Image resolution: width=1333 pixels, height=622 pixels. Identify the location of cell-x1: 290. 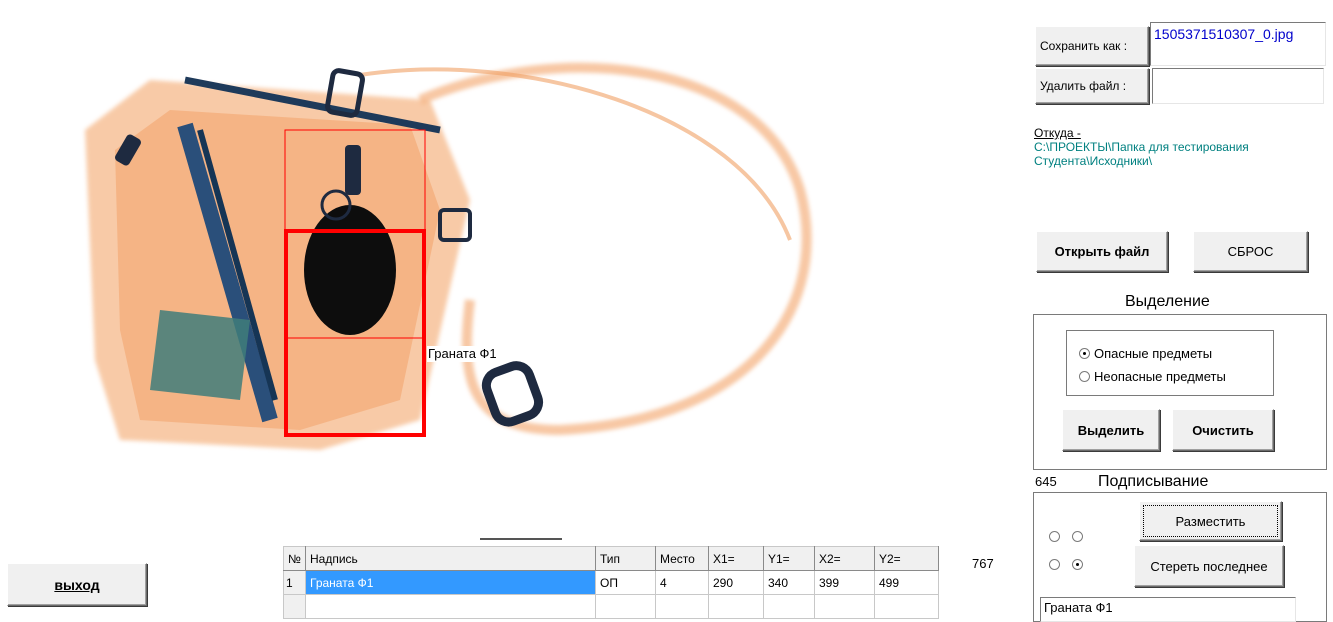
(736, 582).